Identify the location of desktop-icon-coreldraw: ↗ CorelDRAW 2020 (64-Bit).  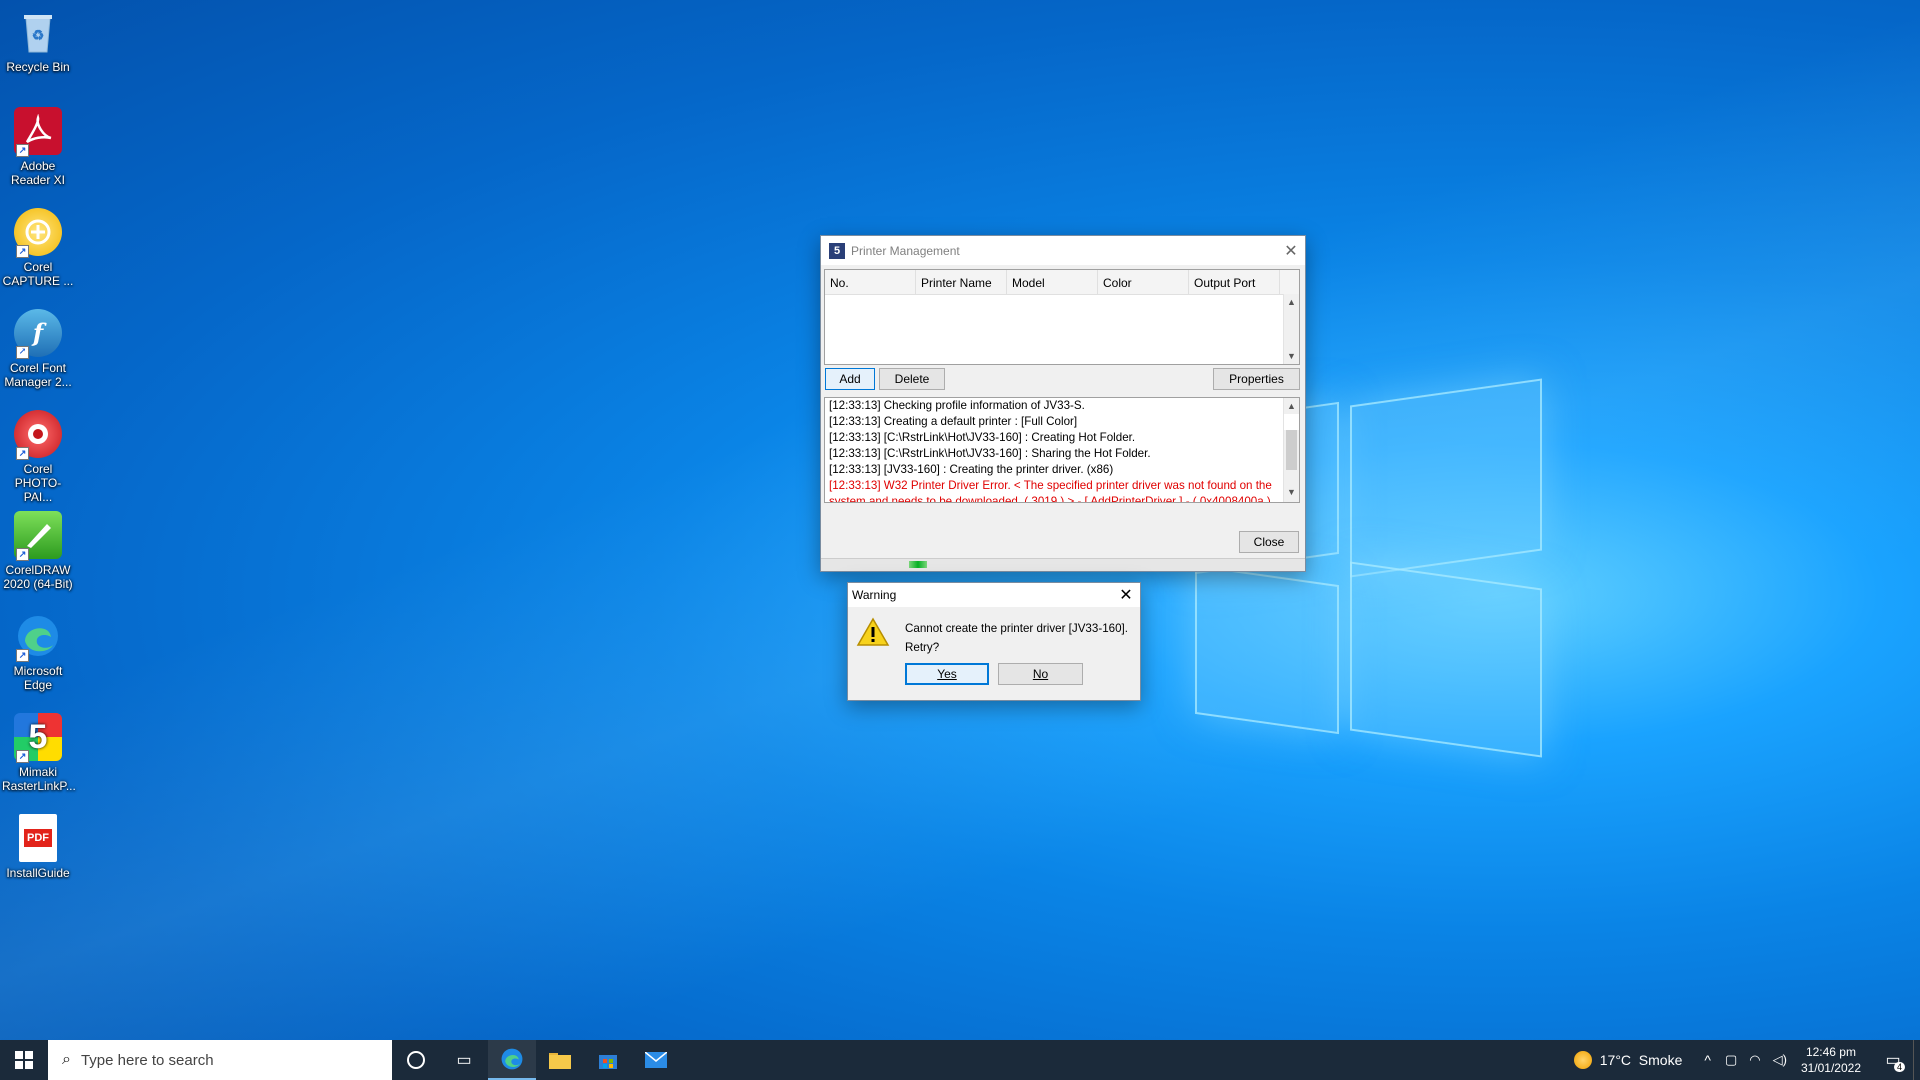
(38, 551).